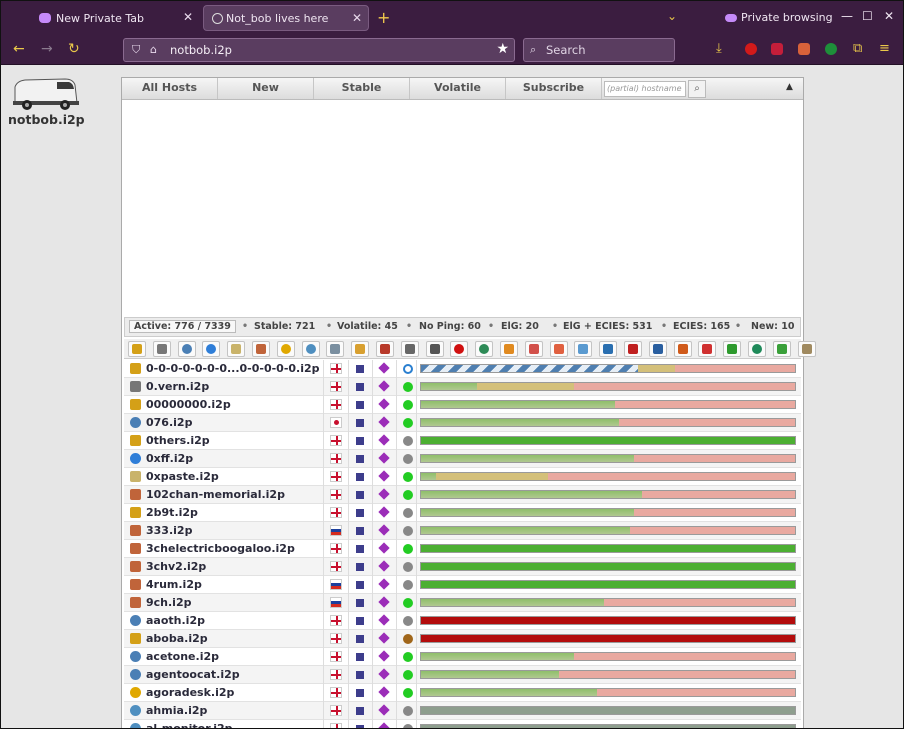  What do you see at coordinates (607, 326) in the screenshot?
I see `stat-elg-ecies: ElG + ECIES: 531` at bounding box center [607, 326].